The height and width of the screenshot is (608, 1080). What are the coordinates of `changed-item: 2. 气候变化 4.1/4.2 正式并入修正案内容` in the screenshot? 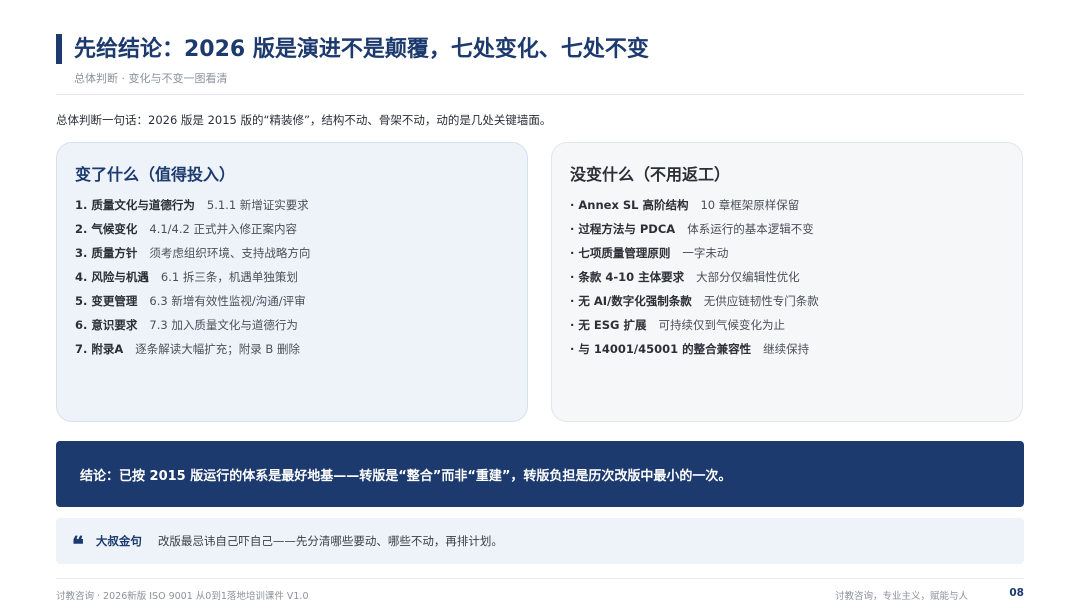 It's located at (292, 233).